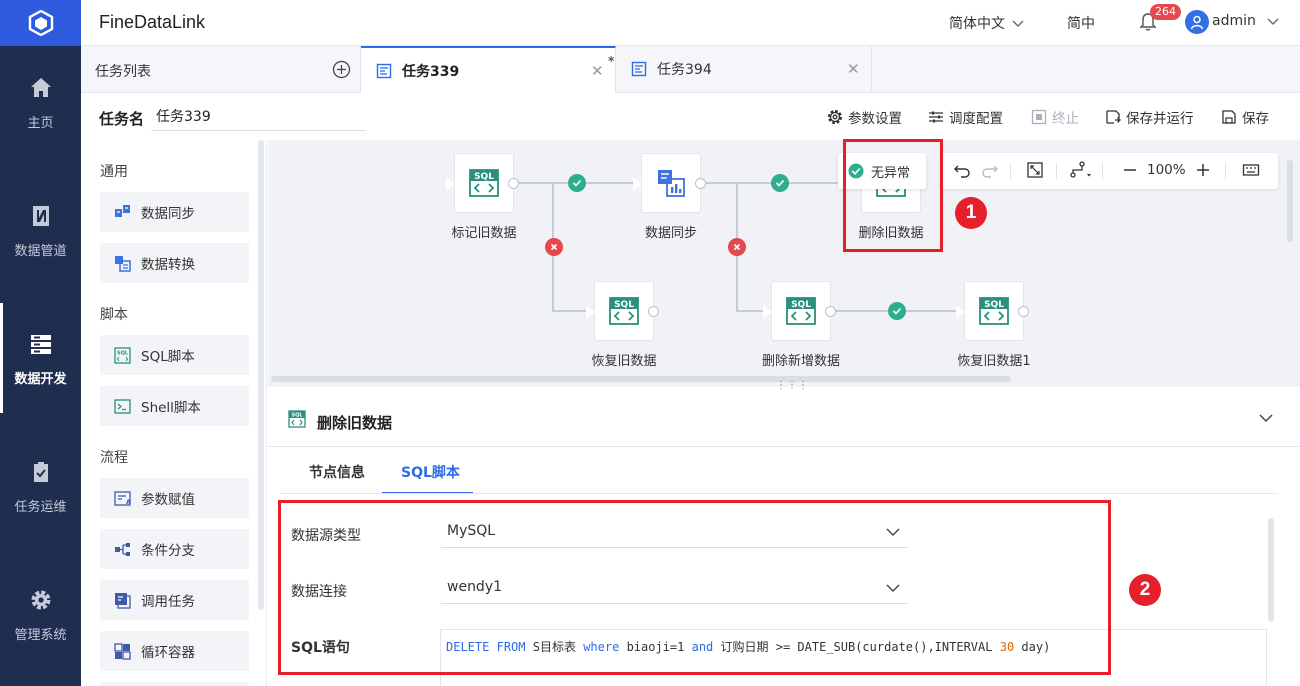 The height and width of the screenshot is (686, 1300). What do you see at coordinates (174, 212) in the screenshot?
I see `palette-item-data-sync: 数据同步` at bounding box center [174, 212].